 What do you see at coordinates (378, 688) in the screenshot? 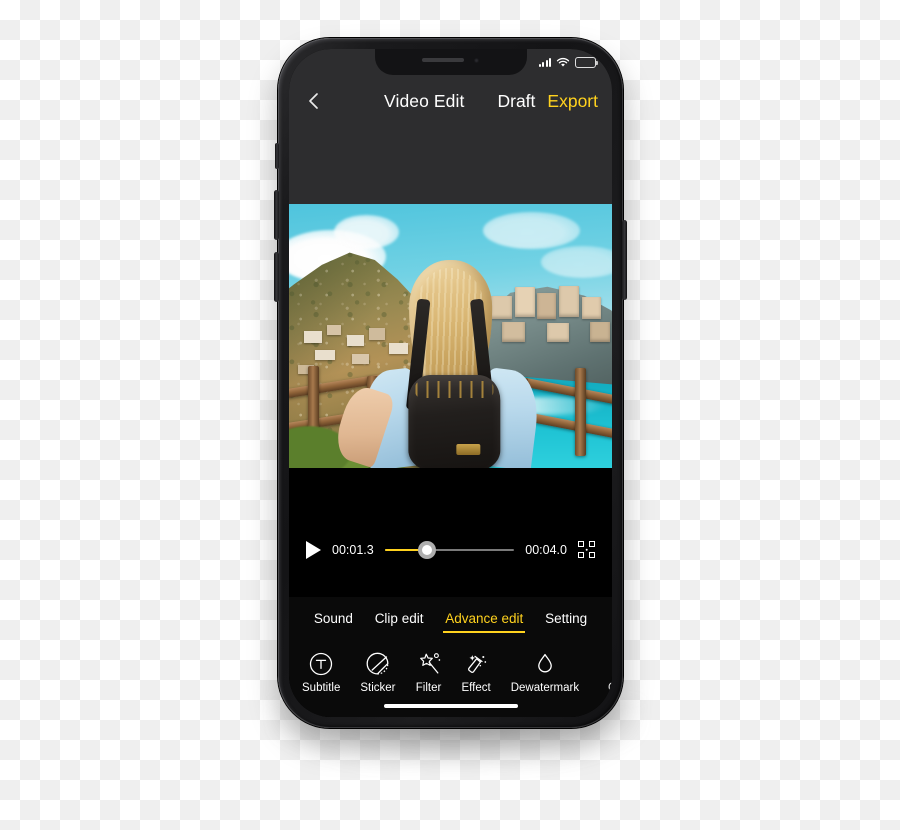
I see `tool-label: Sticker` at bounding box center [378, 688].